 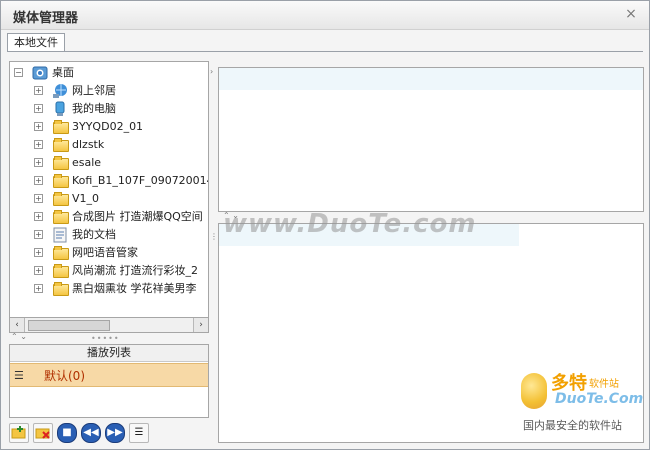 I want to click on list-icon: ☰, so click(x=19, y=375).